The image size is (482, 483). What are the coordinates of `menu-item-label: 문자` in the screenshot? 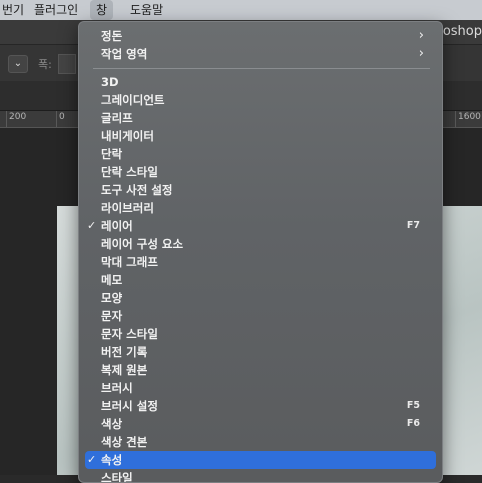 It's located at (112, 316).